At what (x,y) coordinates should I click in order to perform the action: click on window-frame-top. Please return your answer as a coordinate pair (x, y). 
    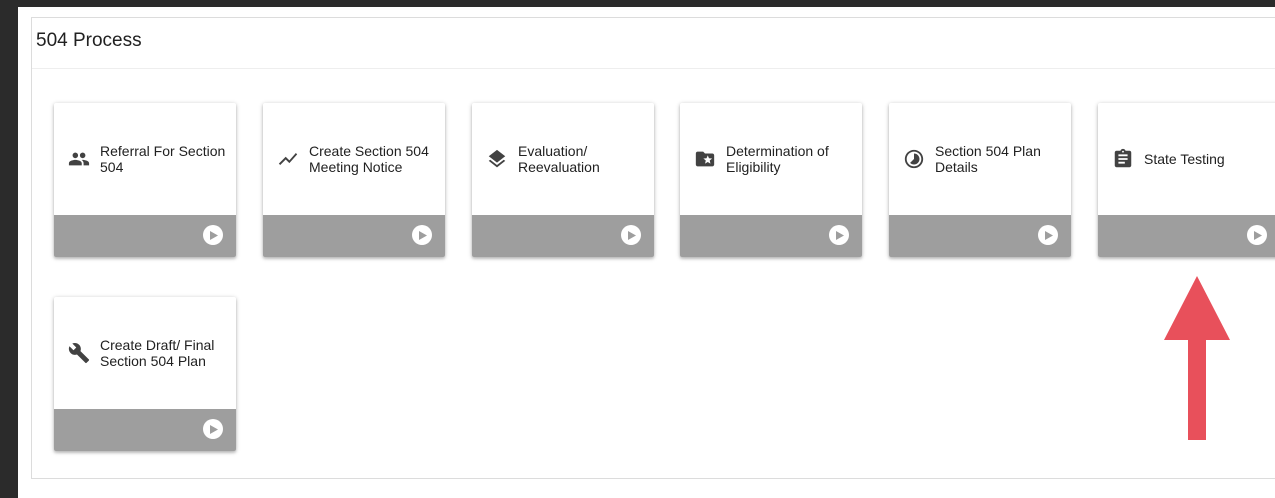
    Looking at the image, I should click on (637, 3).